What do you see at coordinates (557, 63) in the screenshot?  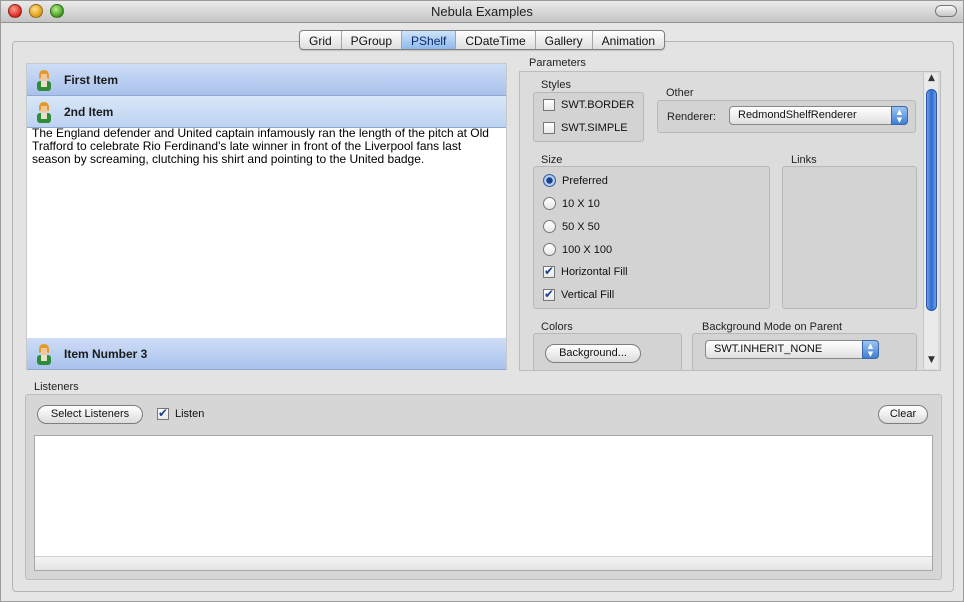 I see `parameters-title: Parameters` at bounding box center [557, 63].